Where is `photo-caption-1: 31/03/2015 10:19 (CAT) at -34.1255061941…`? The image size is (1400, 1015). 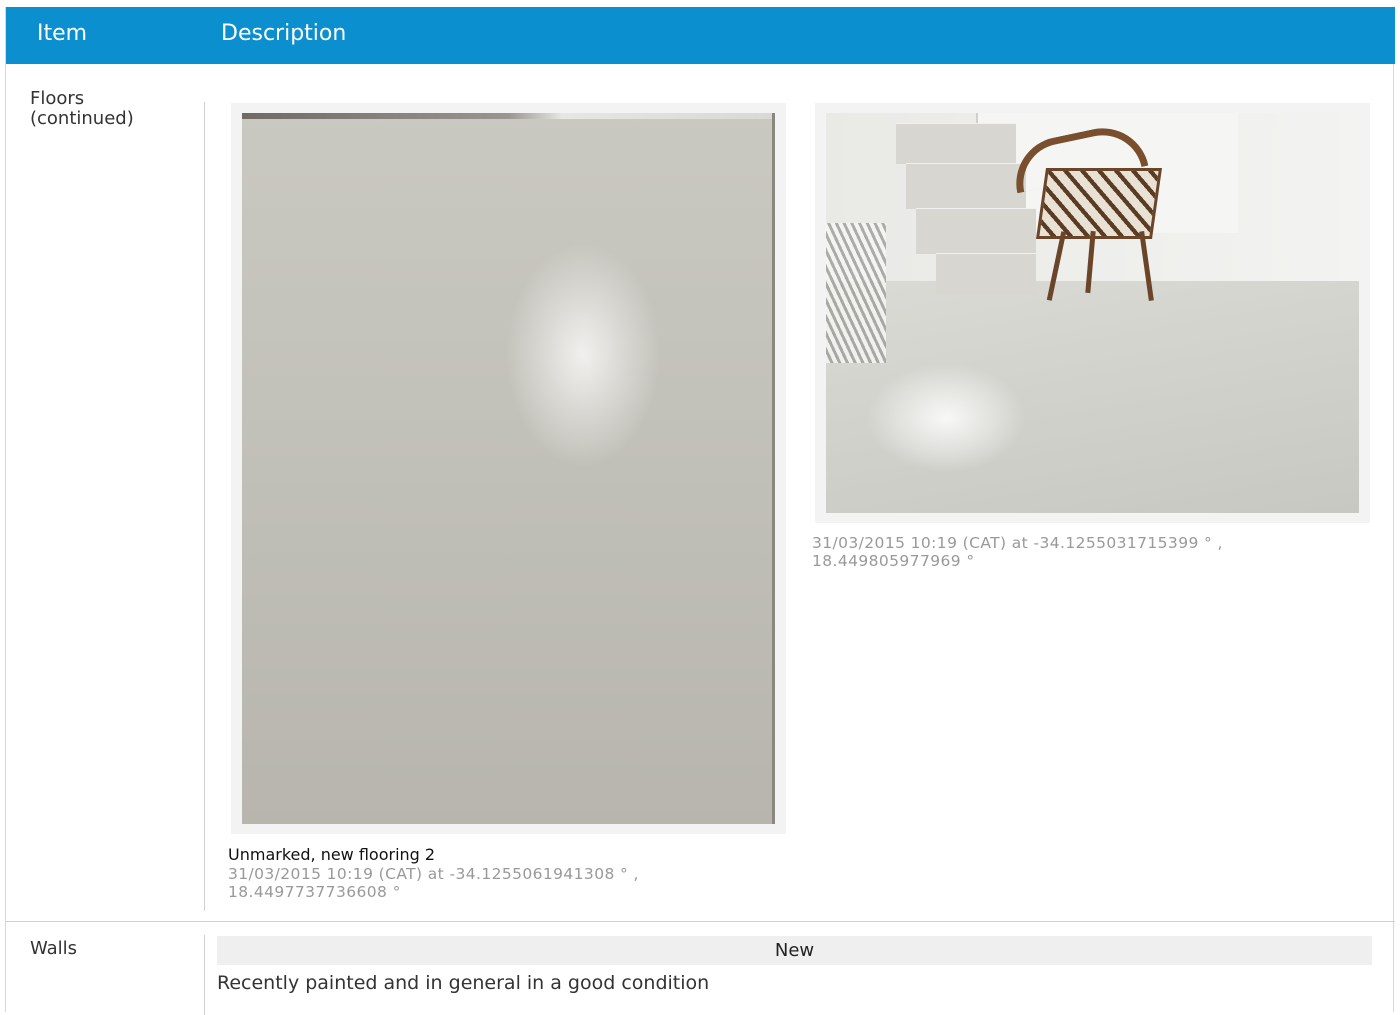
photo-caption-1: 31/03/2015 10:19 (CAT) at -34.1255061941… is located at coordinates (433, 883).